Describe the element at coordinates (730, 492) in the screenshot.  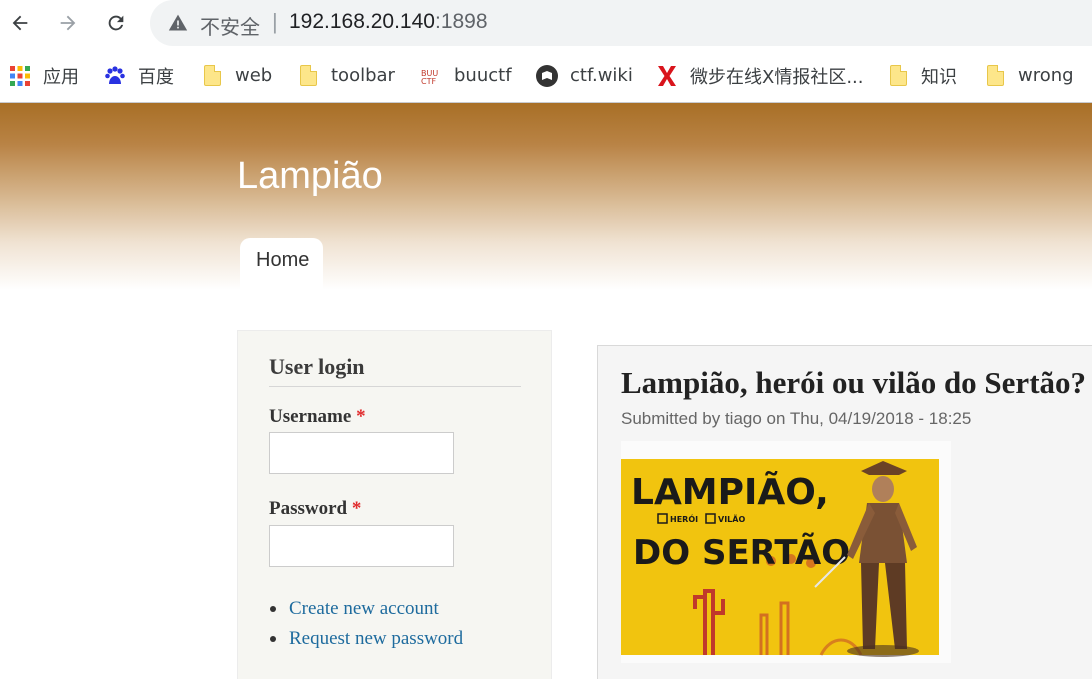
I see `poster-line1: LAMPIÃO,` at that location.